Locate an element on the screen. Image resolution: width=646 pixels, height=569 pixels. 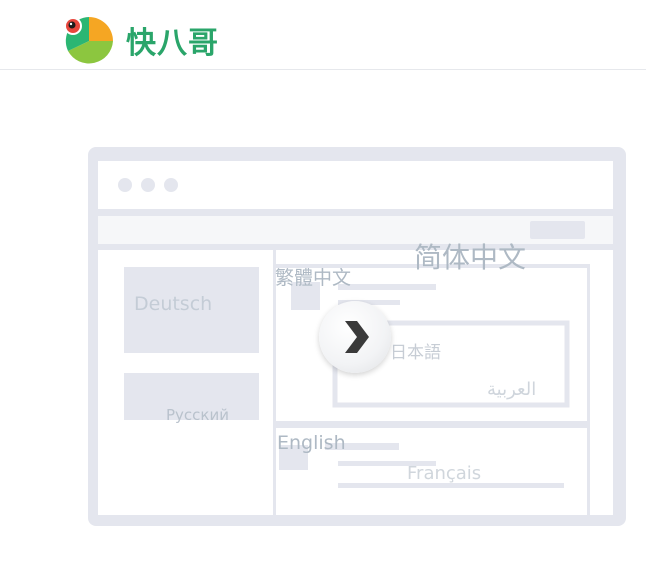
brand-name: 快八哥 is located at coordinates (172, 43).